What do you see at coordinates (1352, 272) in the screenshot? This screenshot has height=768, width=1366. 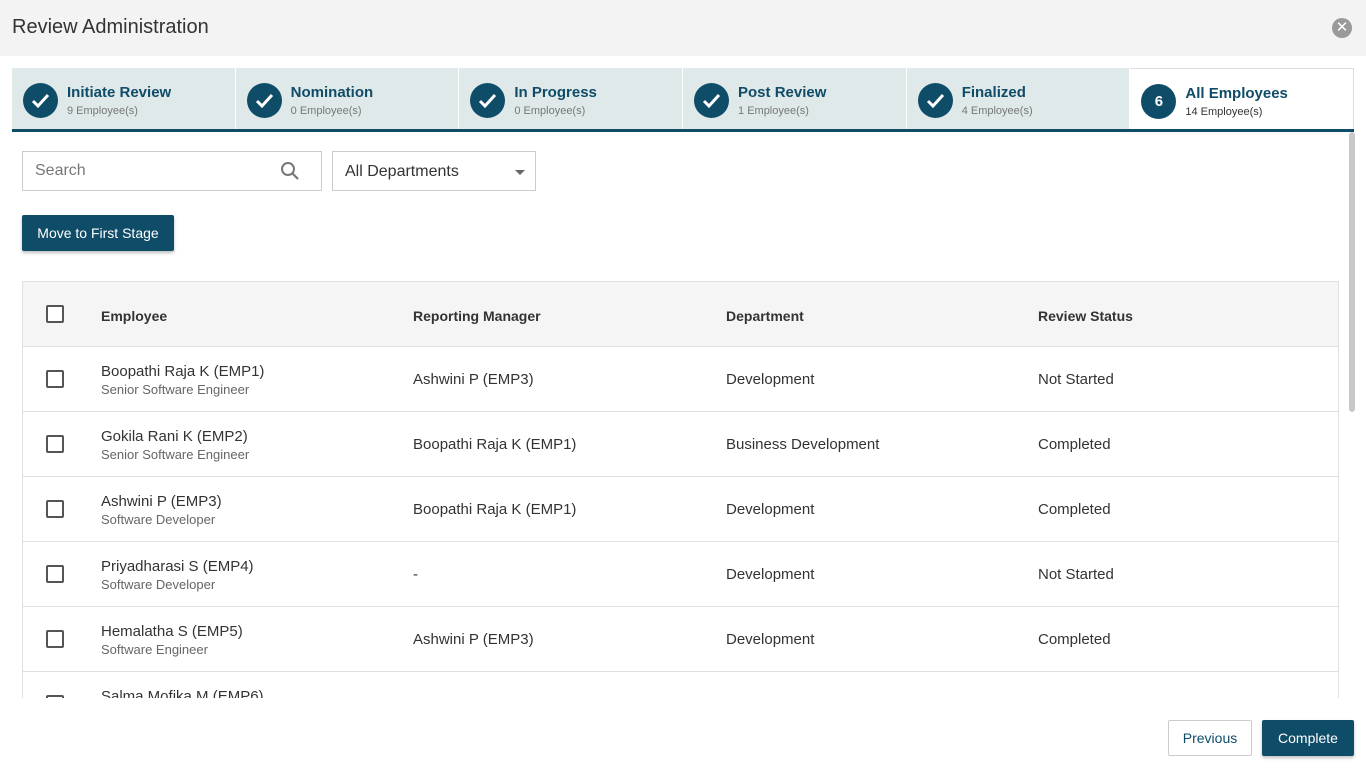 I see `vertical-scrollbar` at bounding box center [1352, 272].